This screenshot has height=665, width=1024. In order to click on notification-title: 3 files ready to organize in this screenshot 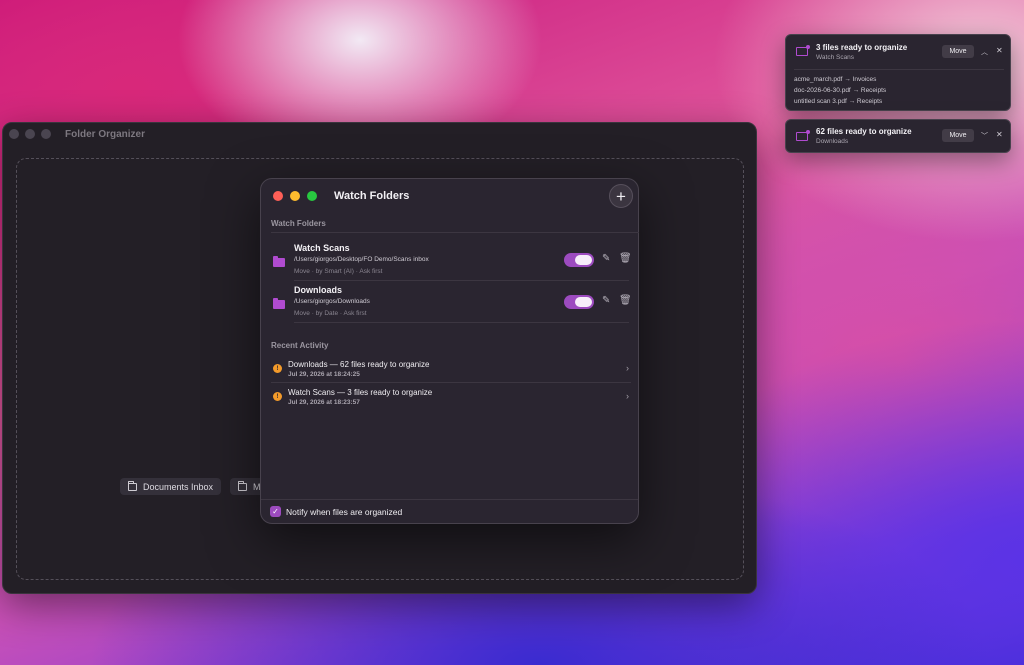, I will do `click(862, 47)`.